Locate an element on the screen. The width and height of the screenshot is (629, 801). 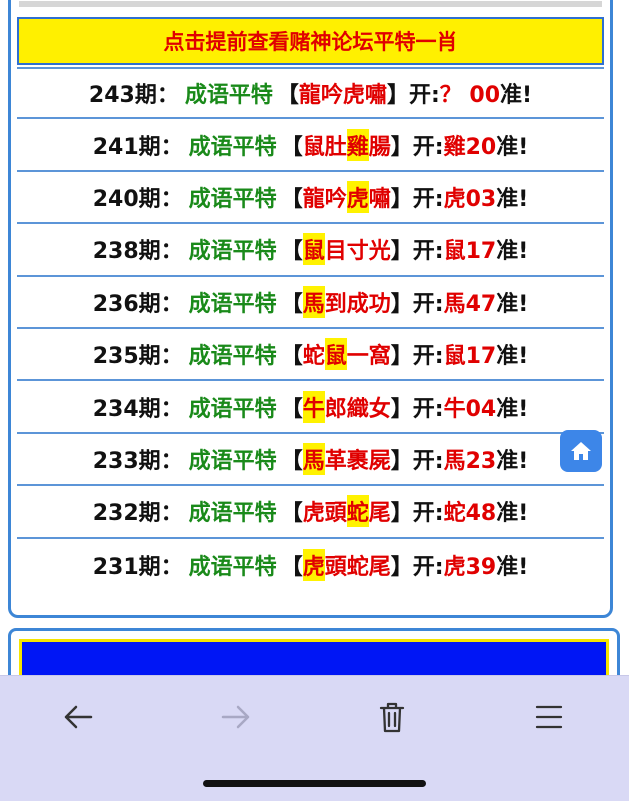
result-value: 虎03 is located at coordinates (470, 199).